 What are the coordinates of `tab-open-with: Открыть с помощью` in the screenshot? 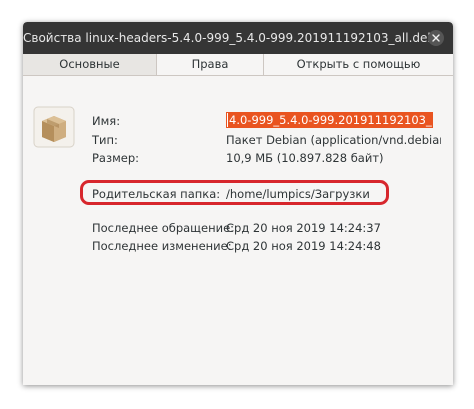 It's located at (358, 64).